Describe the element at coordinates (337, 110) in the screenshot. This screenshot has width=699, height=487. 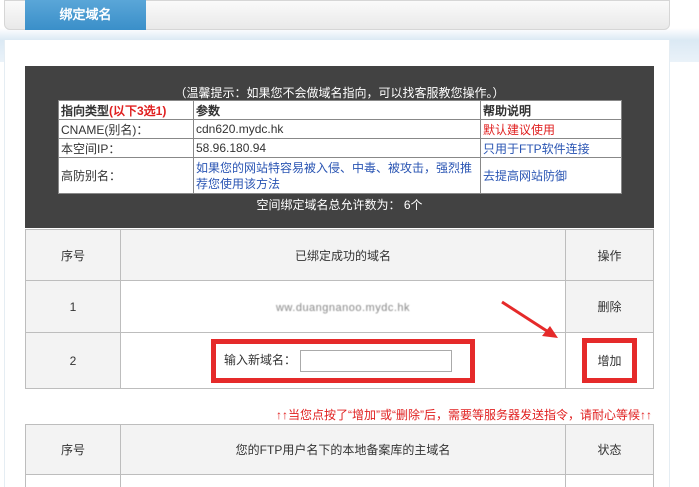
I see `info-header-param: 参数` at that location.